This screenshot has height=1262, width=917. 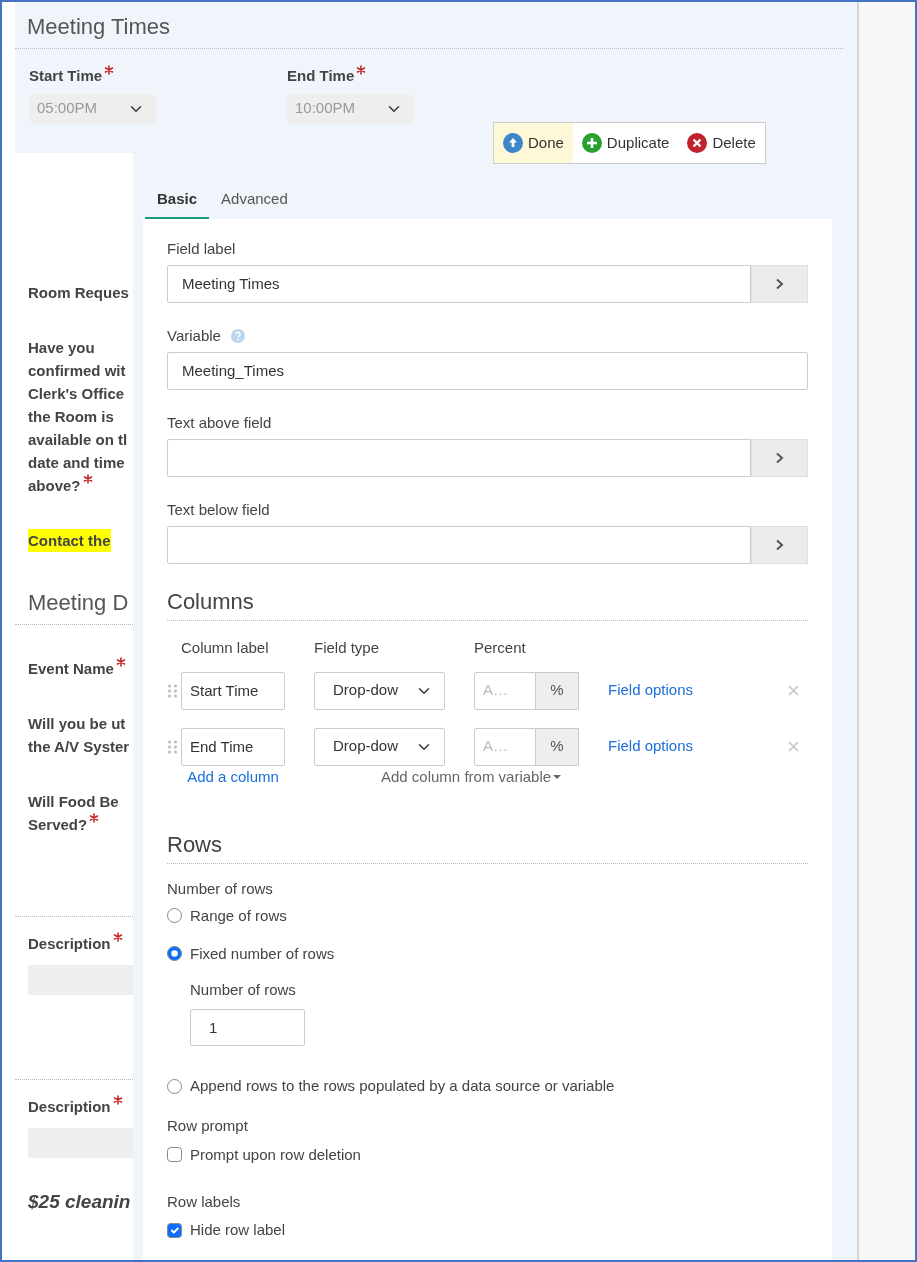 What do you see at coordinates (487, 846) in the screenshot?
I see `section-heading: Rows` at bounding box center [487, 846].